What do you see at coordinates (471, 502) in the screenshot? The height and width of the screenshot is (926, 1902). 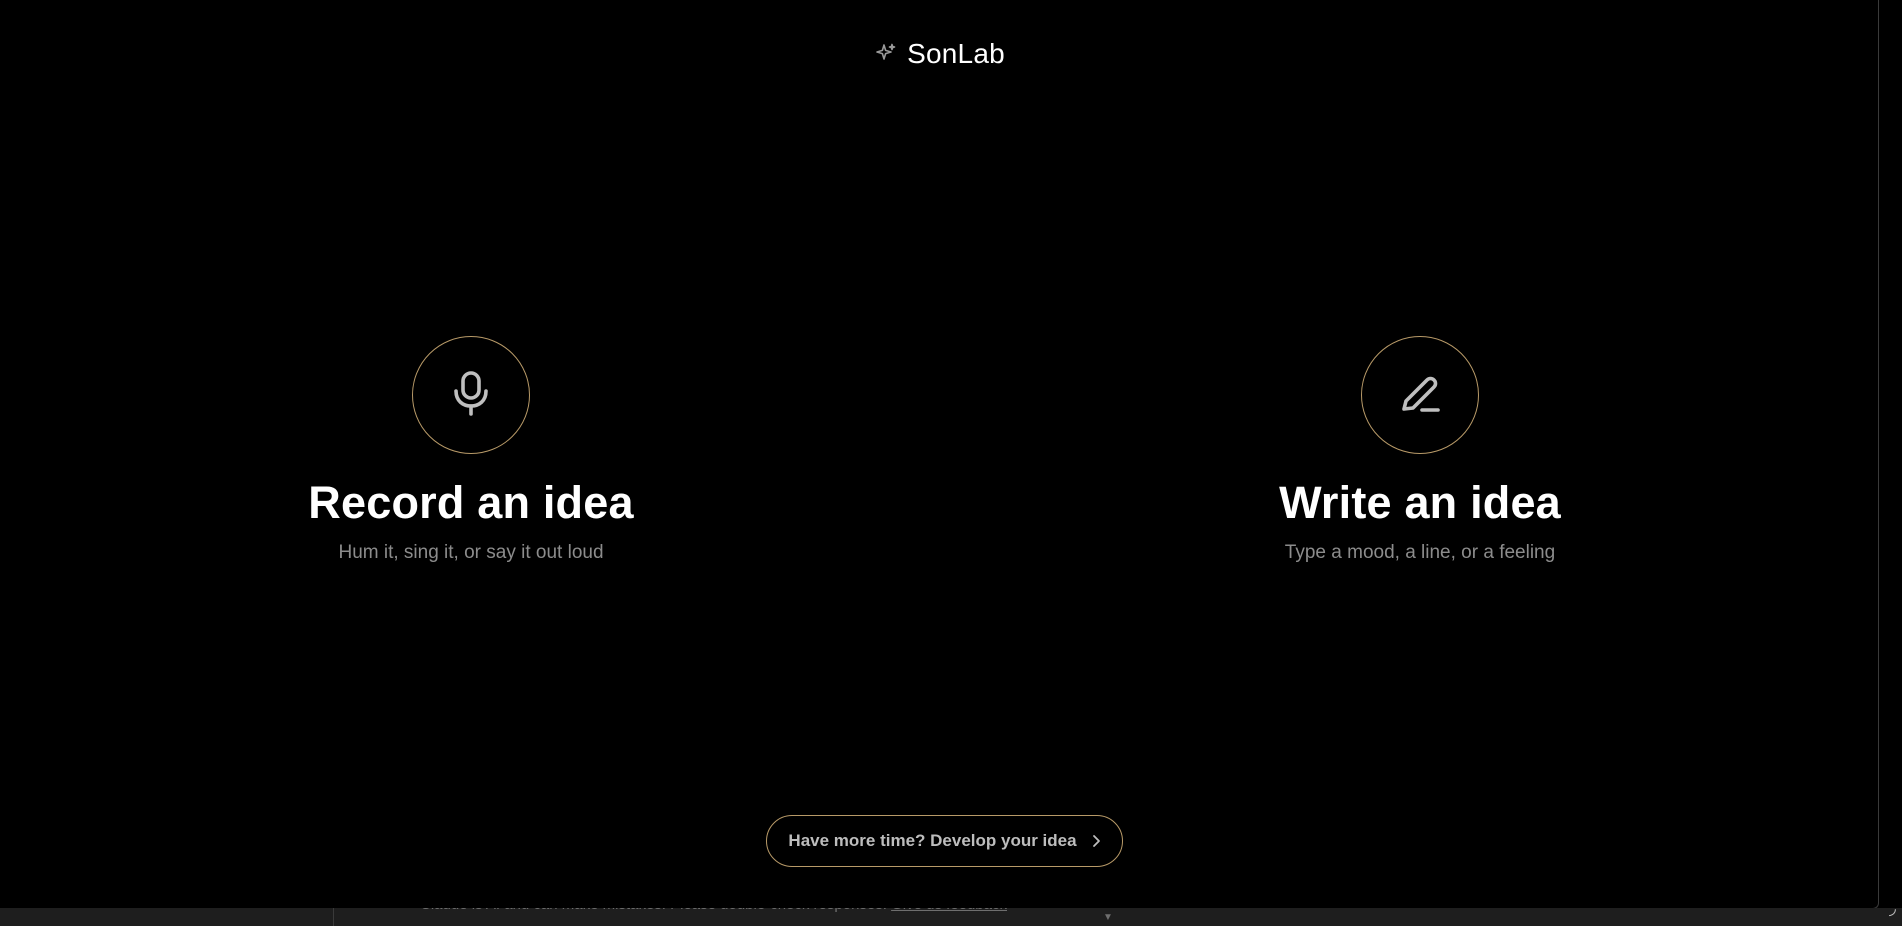 I see `record-idea-title: Record an idea` at bounding box center [471, 502].